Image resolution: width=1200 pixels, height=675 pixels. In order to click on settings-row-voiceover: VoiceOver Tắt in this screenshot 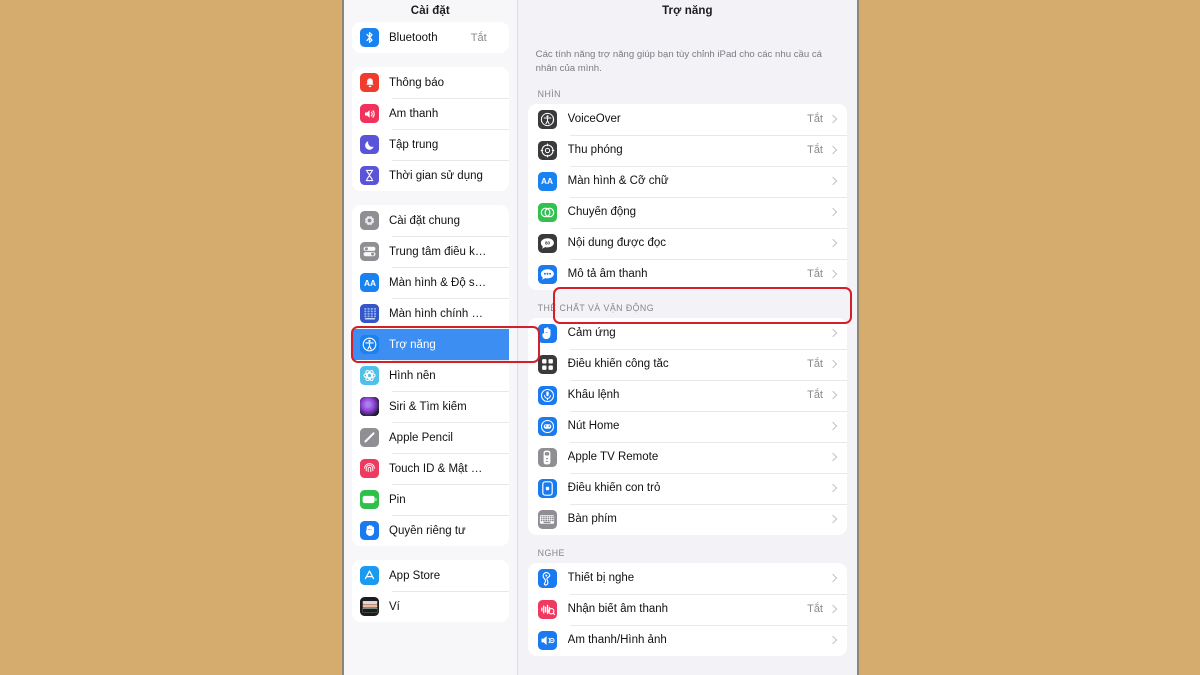, I will do `click(687, 119)`.